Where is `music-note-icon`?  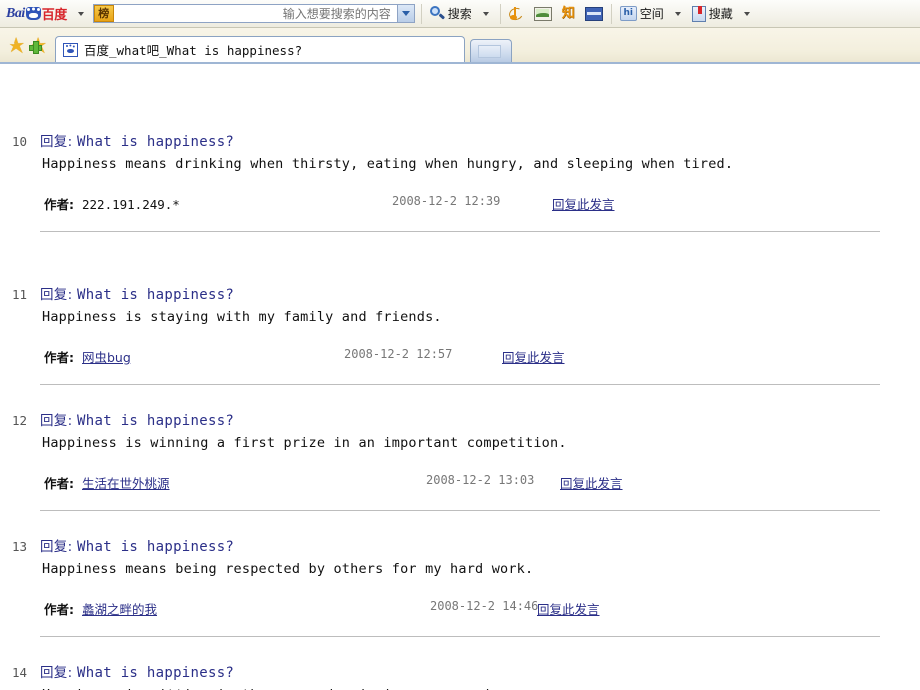 music-note-icon is located at coordinates (516, 13).